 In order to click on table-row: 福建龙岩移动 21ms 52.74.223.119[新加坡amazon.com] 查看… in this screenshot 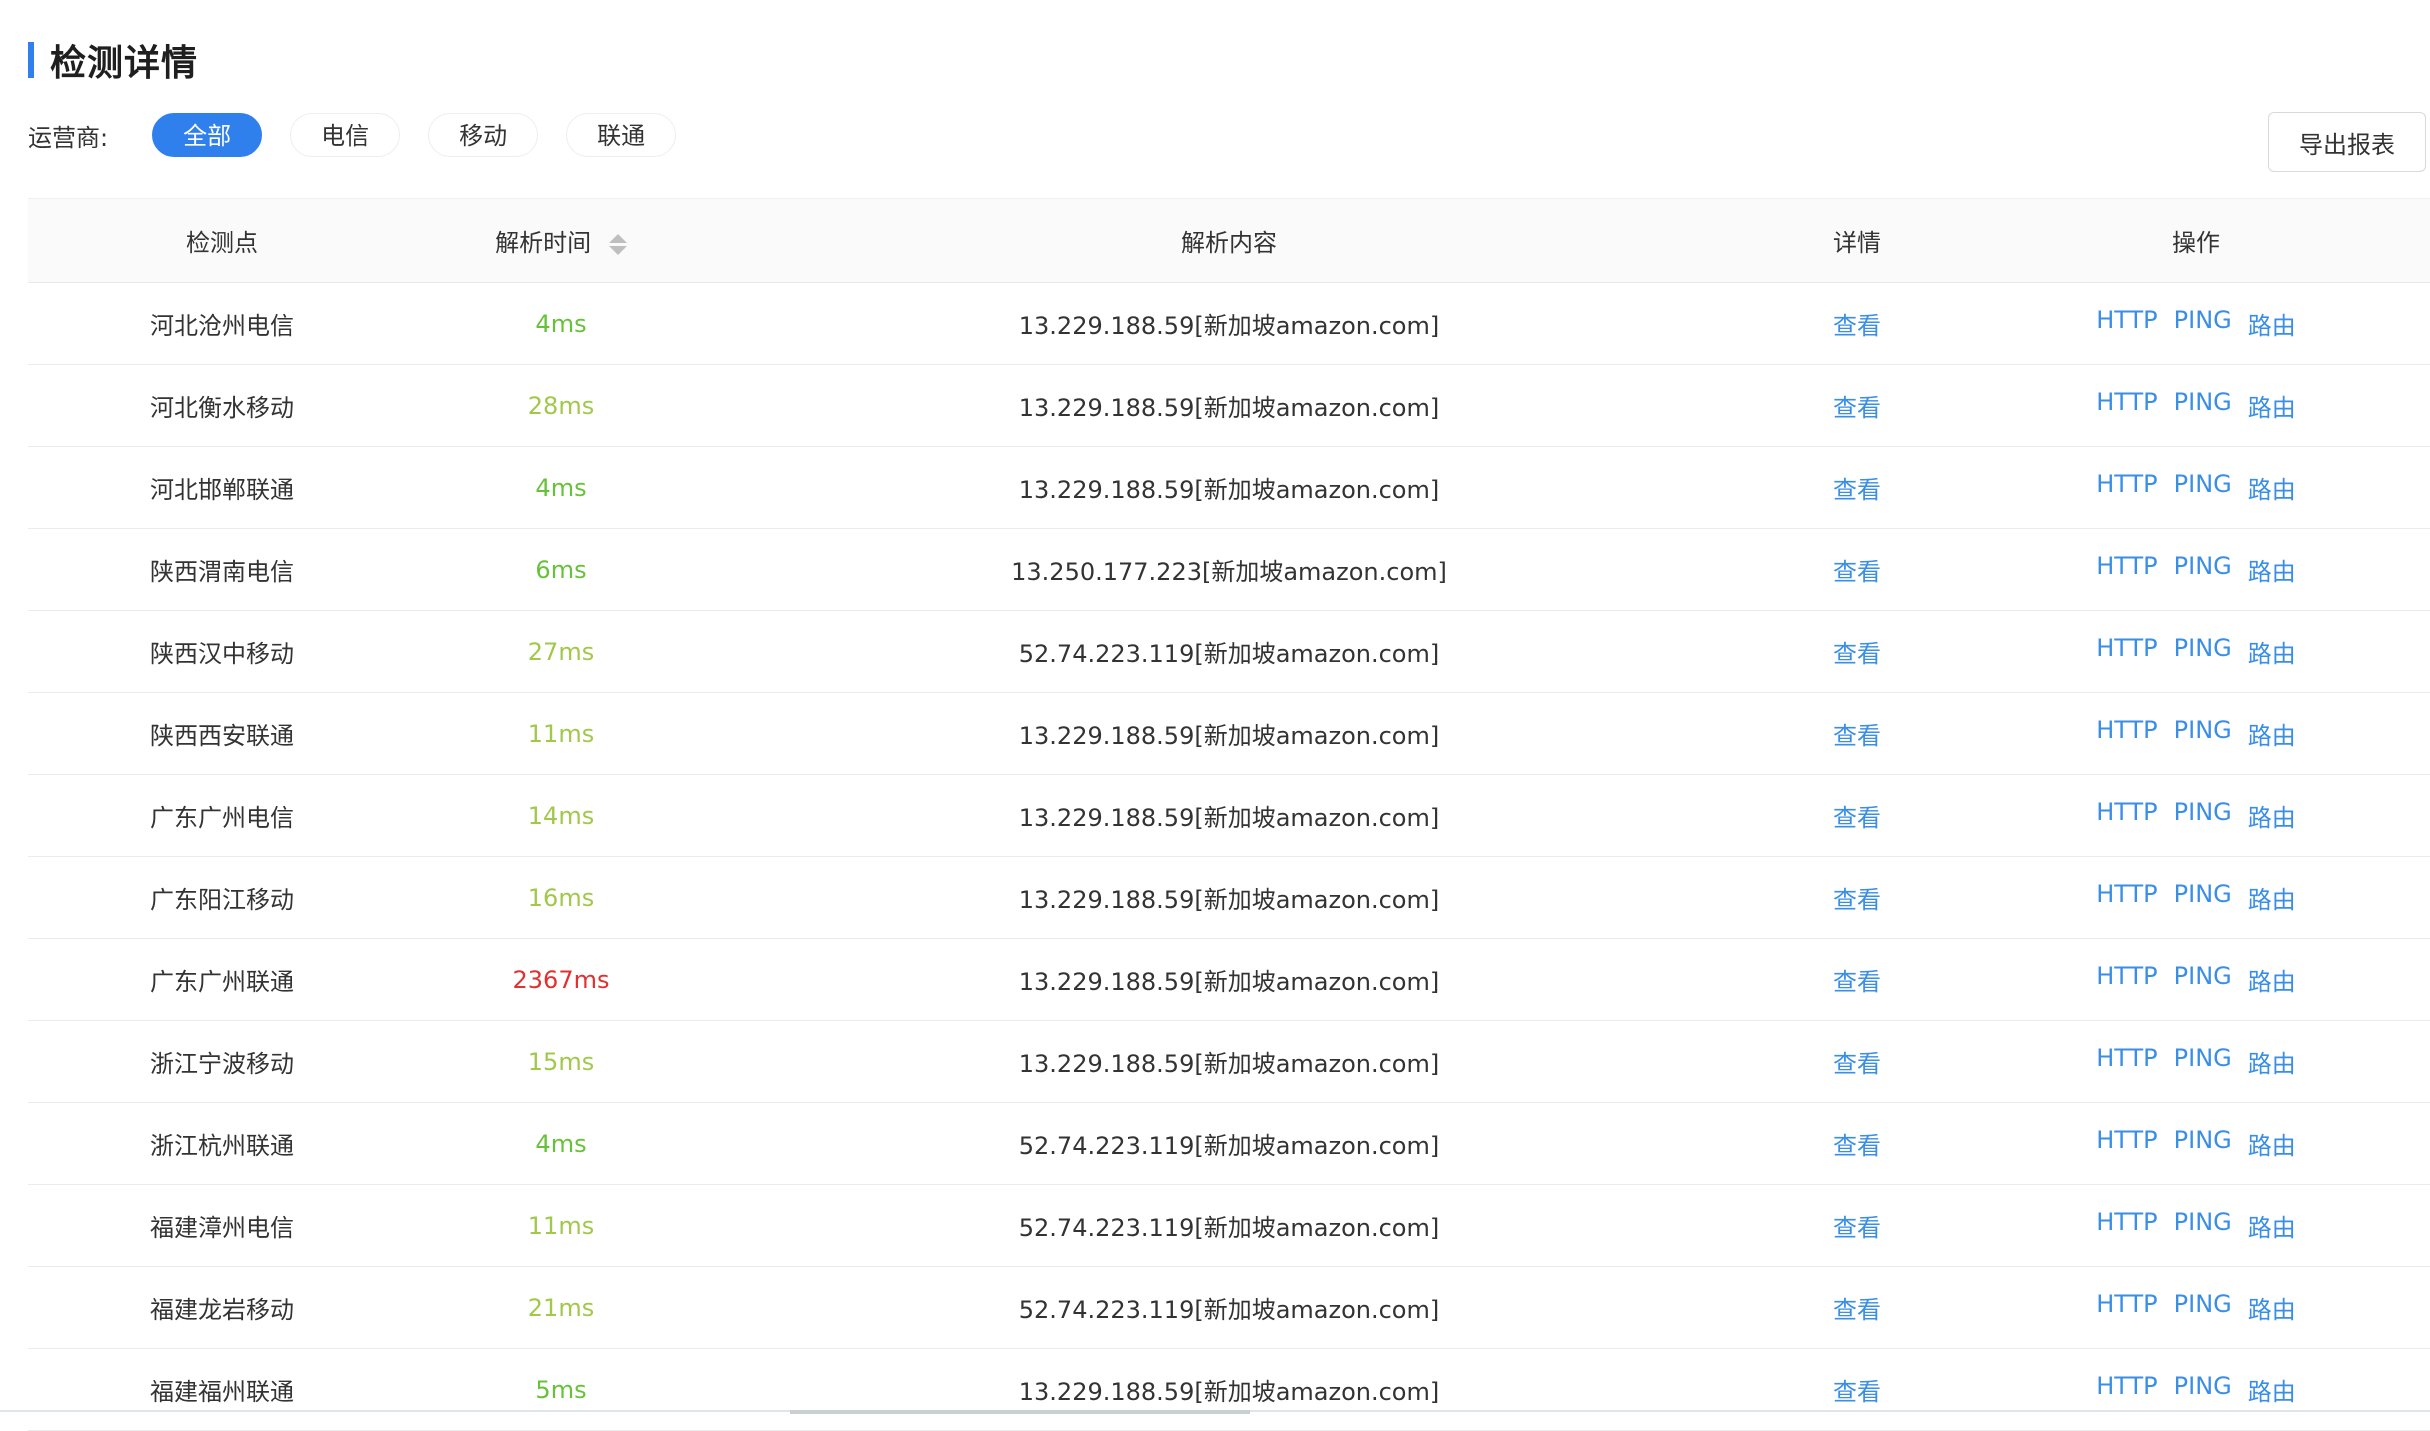, I will do `click(1229, 1307)`.